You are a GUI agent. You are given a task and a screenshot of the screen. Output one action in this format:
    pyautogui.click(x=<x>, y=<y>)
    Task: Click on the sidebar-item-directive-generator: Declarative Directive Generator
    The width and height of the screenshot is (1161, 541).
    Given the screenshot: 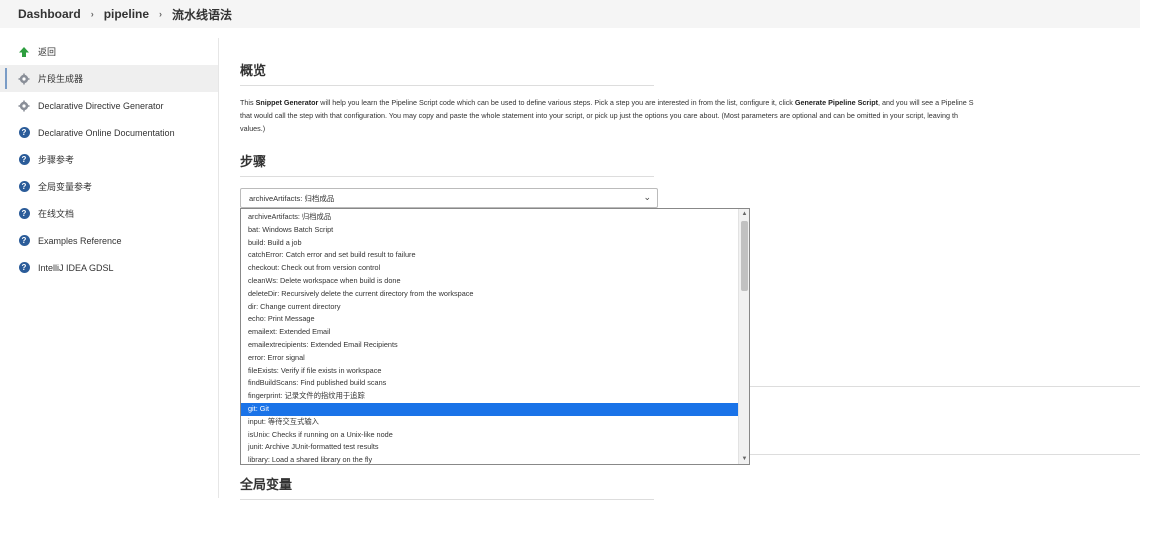 What is the action you would take?
    pyautogui.click(x=109, y=105)
    